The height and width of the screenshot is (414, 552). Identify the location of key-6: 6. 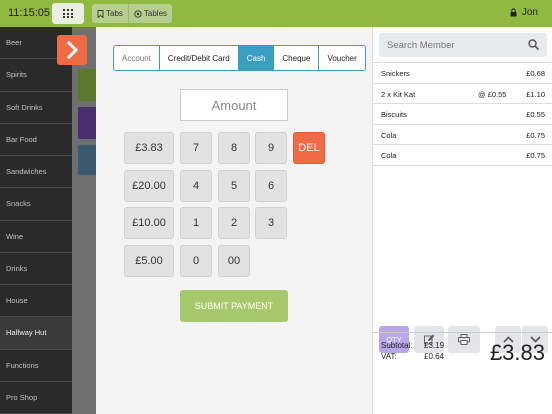
(271, 186).